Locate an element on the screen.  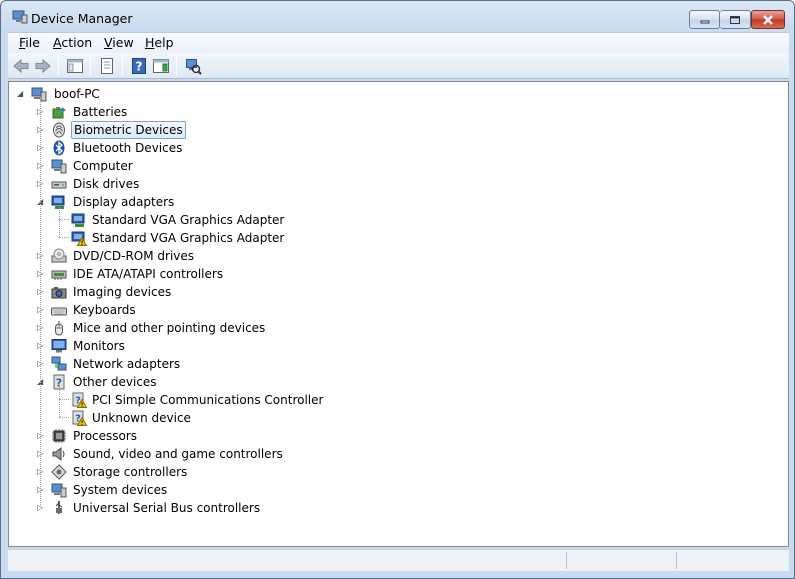
tree-category-label: Mice and other pointing devices is located at coordinates (169, 328).